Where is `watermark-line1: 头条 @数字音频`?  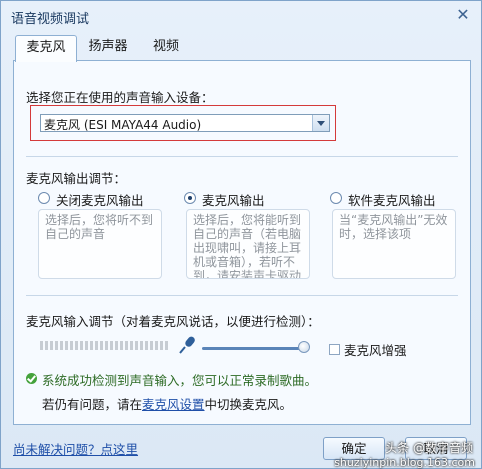
watermark-line1: 头条 @数字音频 is located at coordinates (429, 448).